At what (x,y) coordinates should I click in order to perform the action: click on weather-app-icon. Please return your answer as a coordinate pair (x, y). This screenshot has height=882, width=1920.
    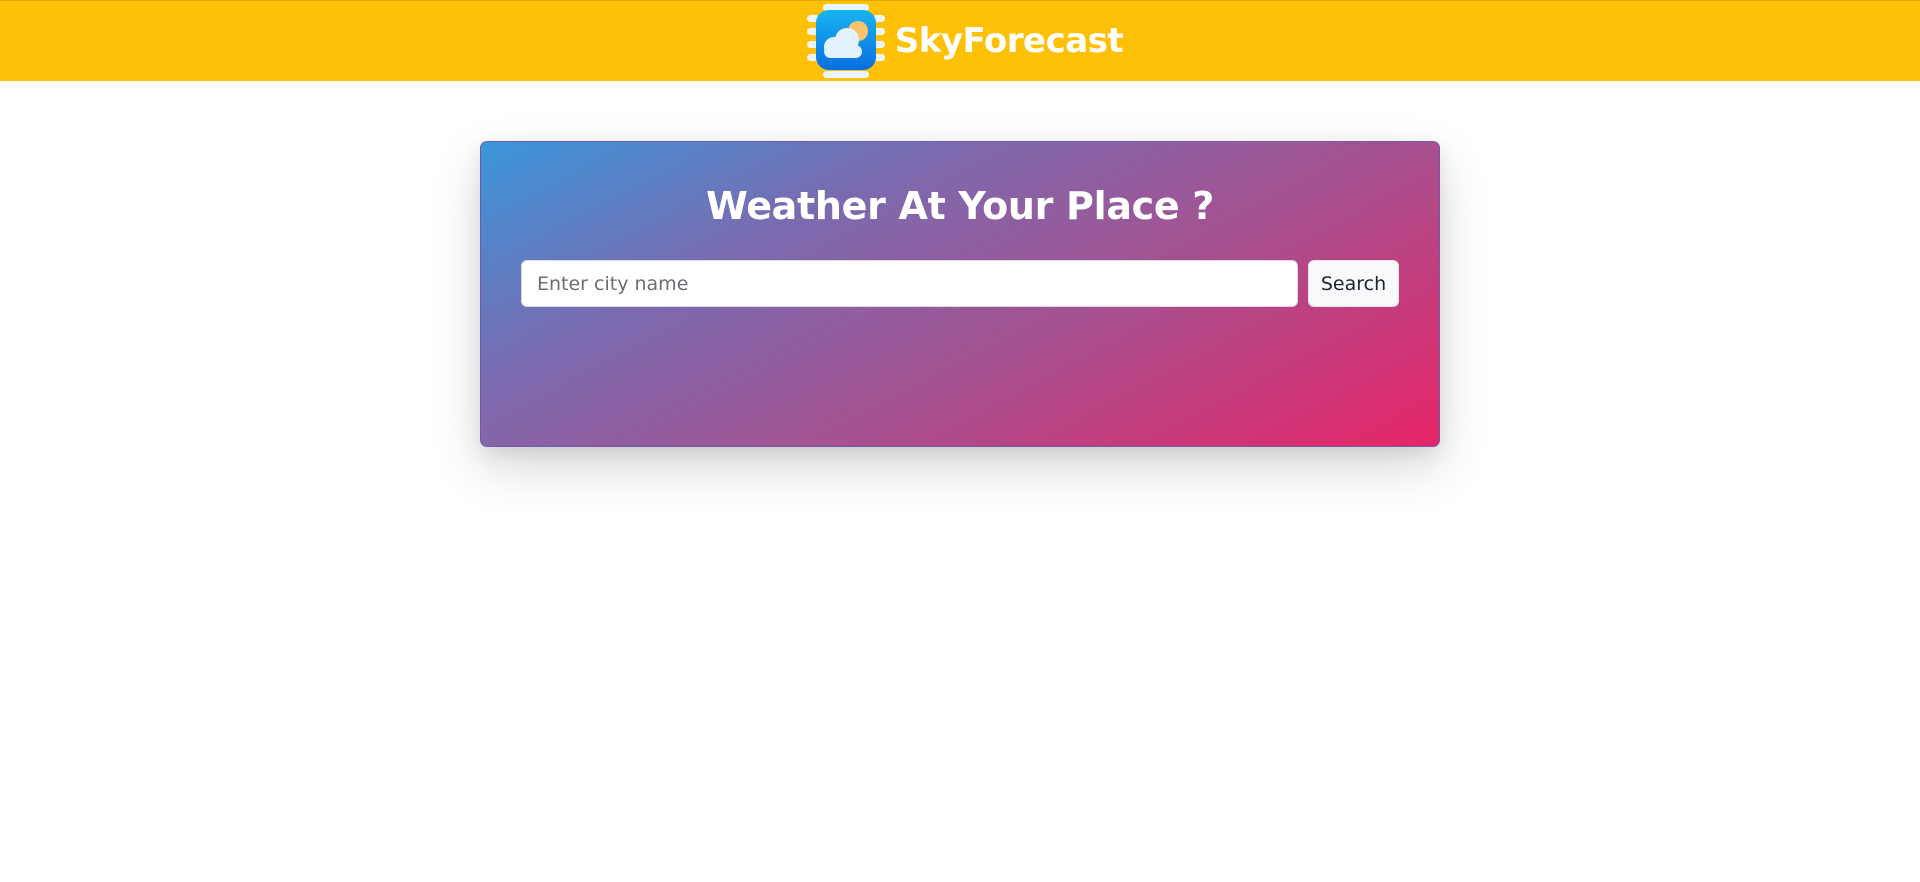
    Looking at the image, I should click on (845, 41).